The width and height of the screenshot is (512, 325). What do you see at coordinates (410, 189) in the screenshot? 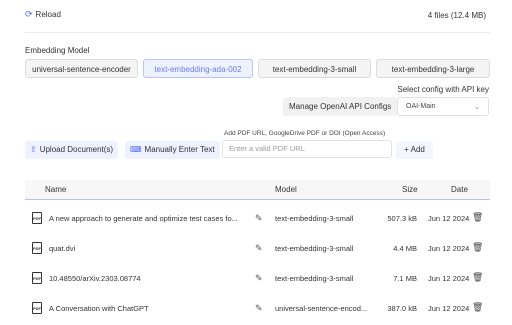
I see `column-size-header: Size` at bounding box center [410, 189].